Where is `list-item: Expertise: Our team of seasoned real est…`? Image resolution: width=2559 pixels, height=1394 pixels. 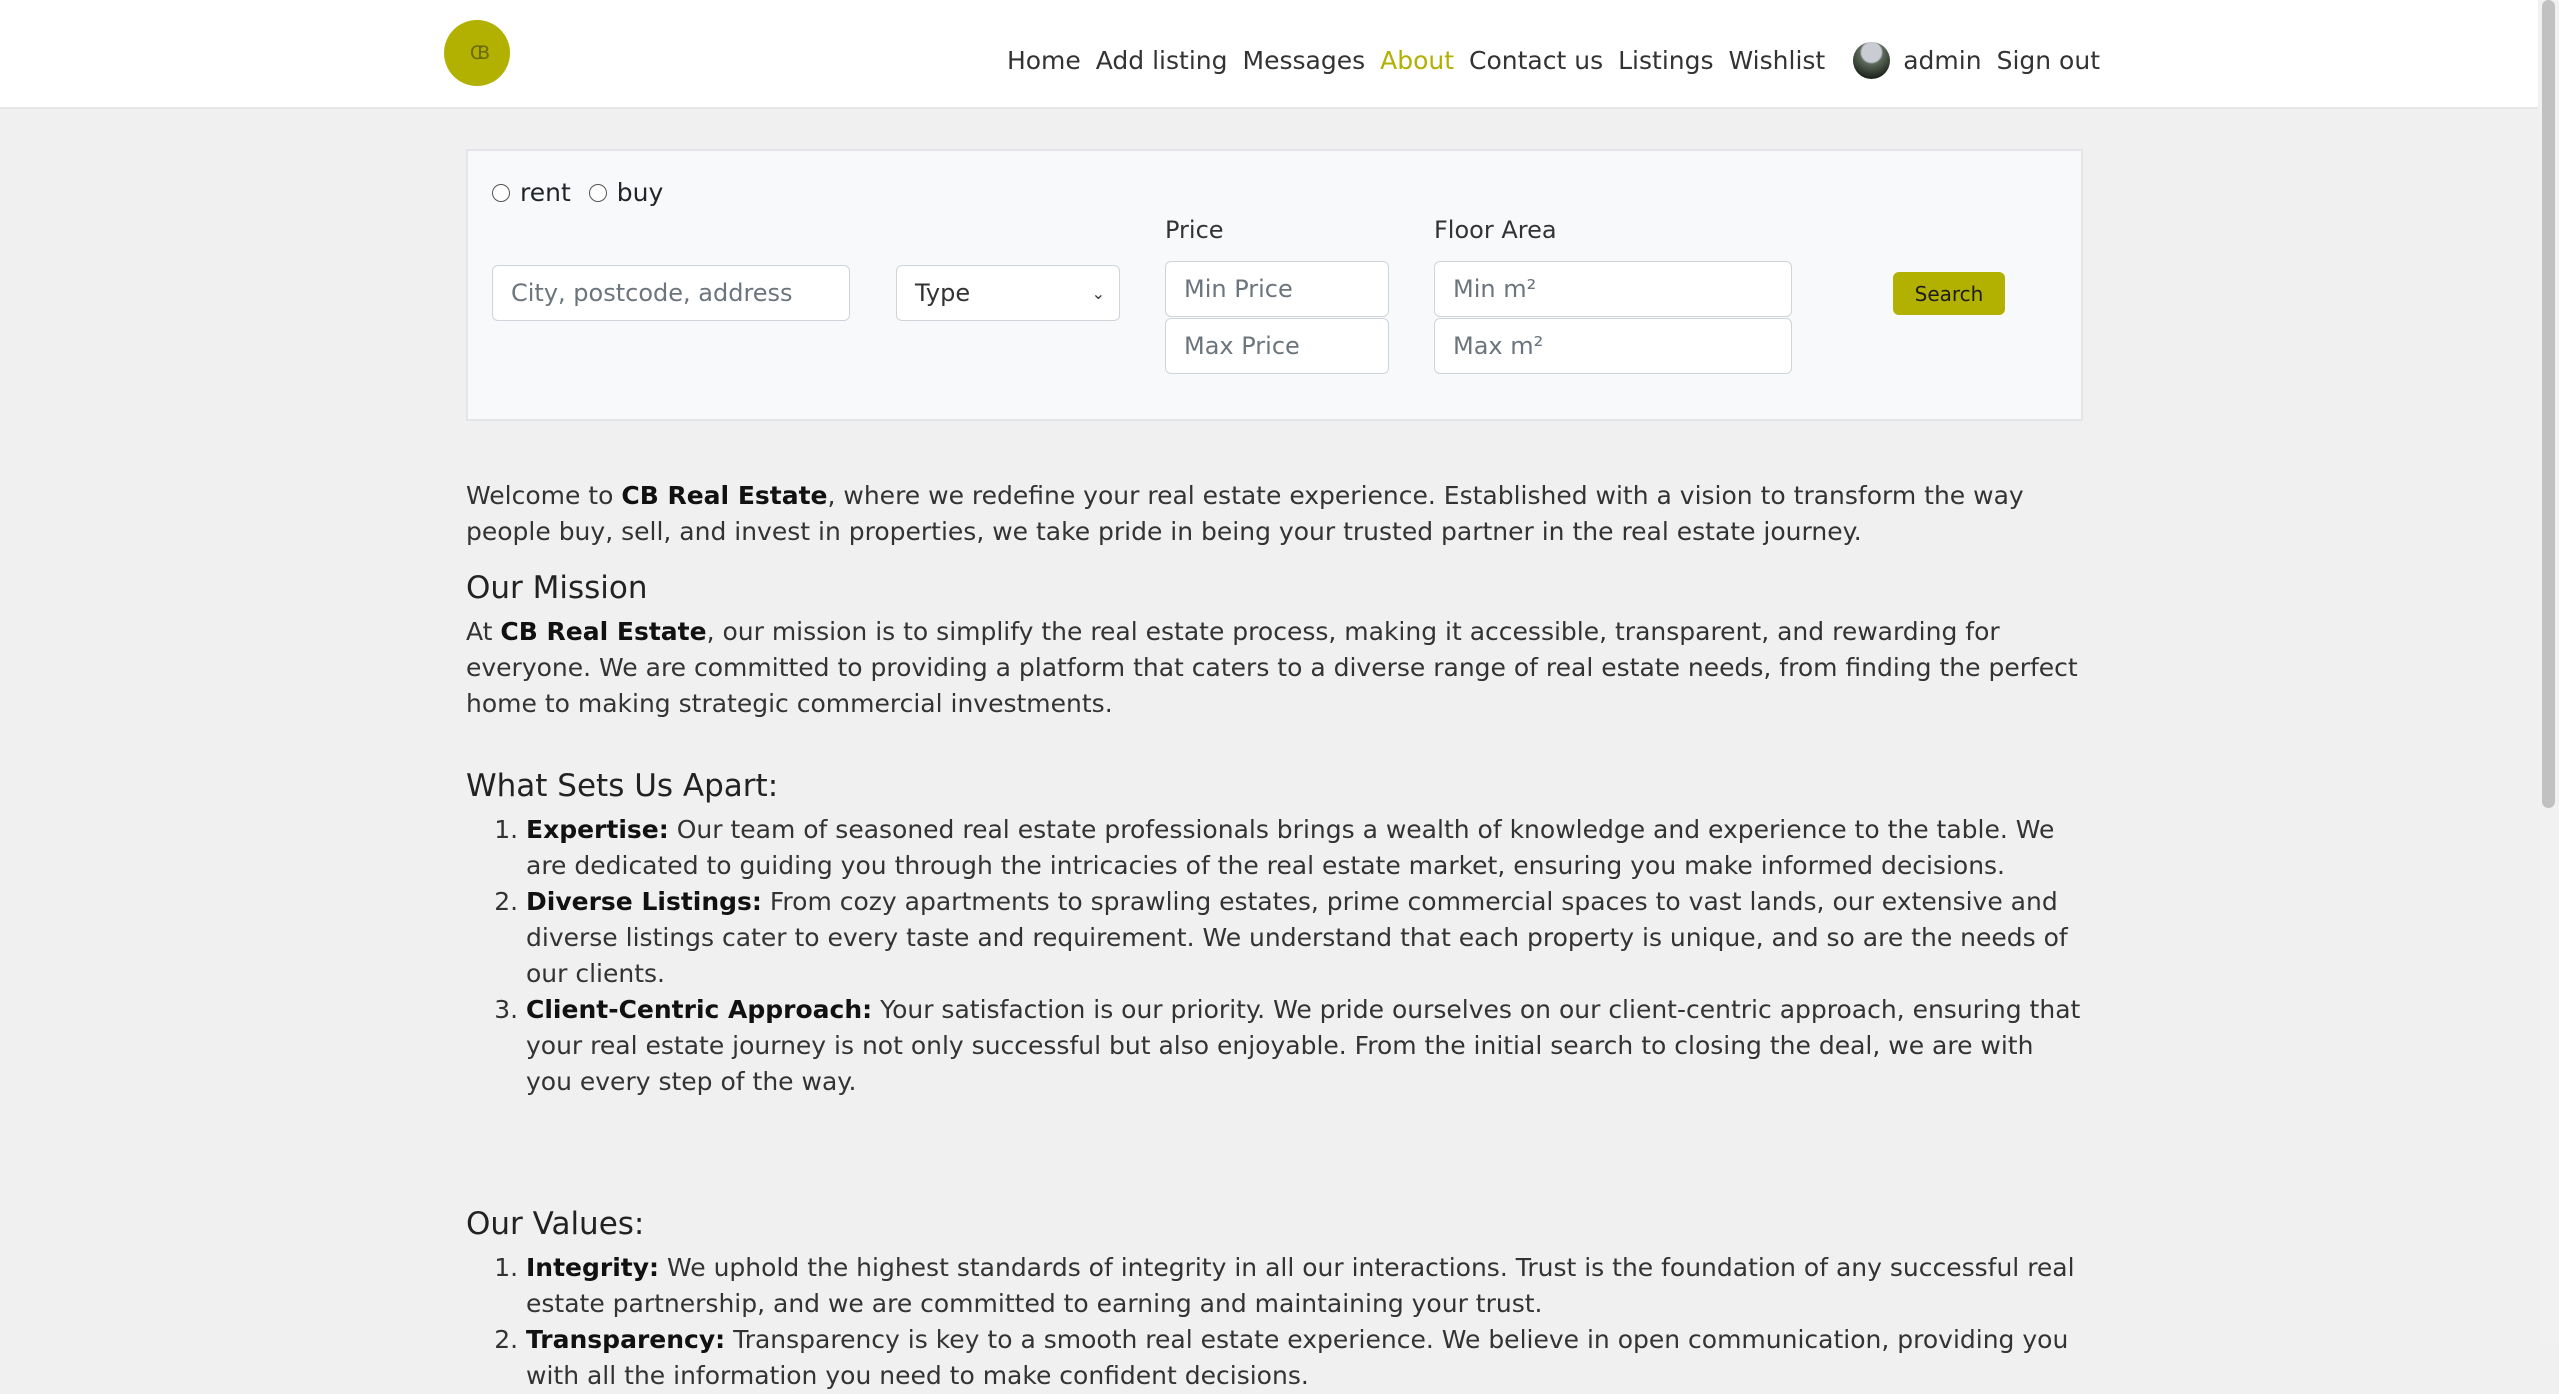
list-item: Expertise: Our team of seasoned real est… is located at coordinates (1306, 848).